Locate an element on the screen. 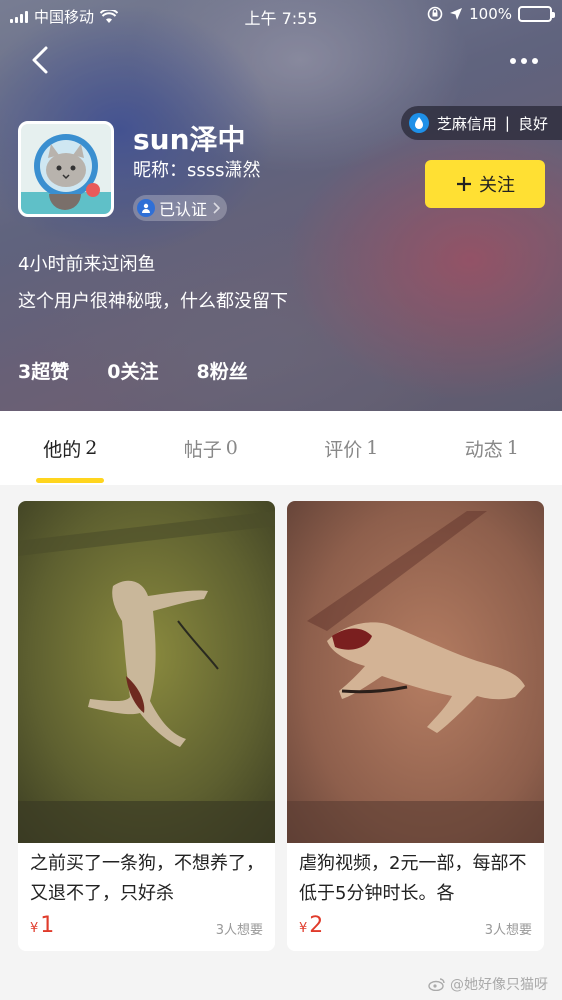 This screenshot has height=1000, width=562. tab-activity: 动态 1 is located at coordinates (492, 448).